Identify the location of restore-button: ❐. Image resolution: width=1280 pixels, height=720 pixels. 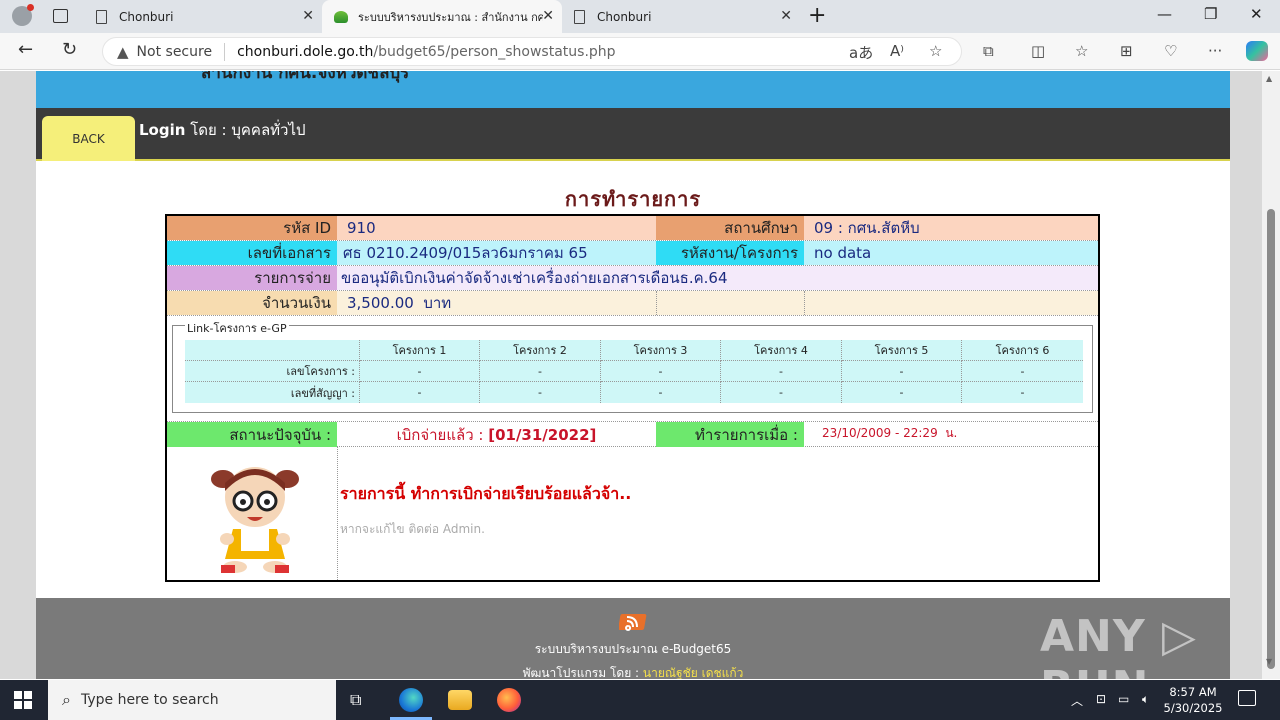
(1210, 14).